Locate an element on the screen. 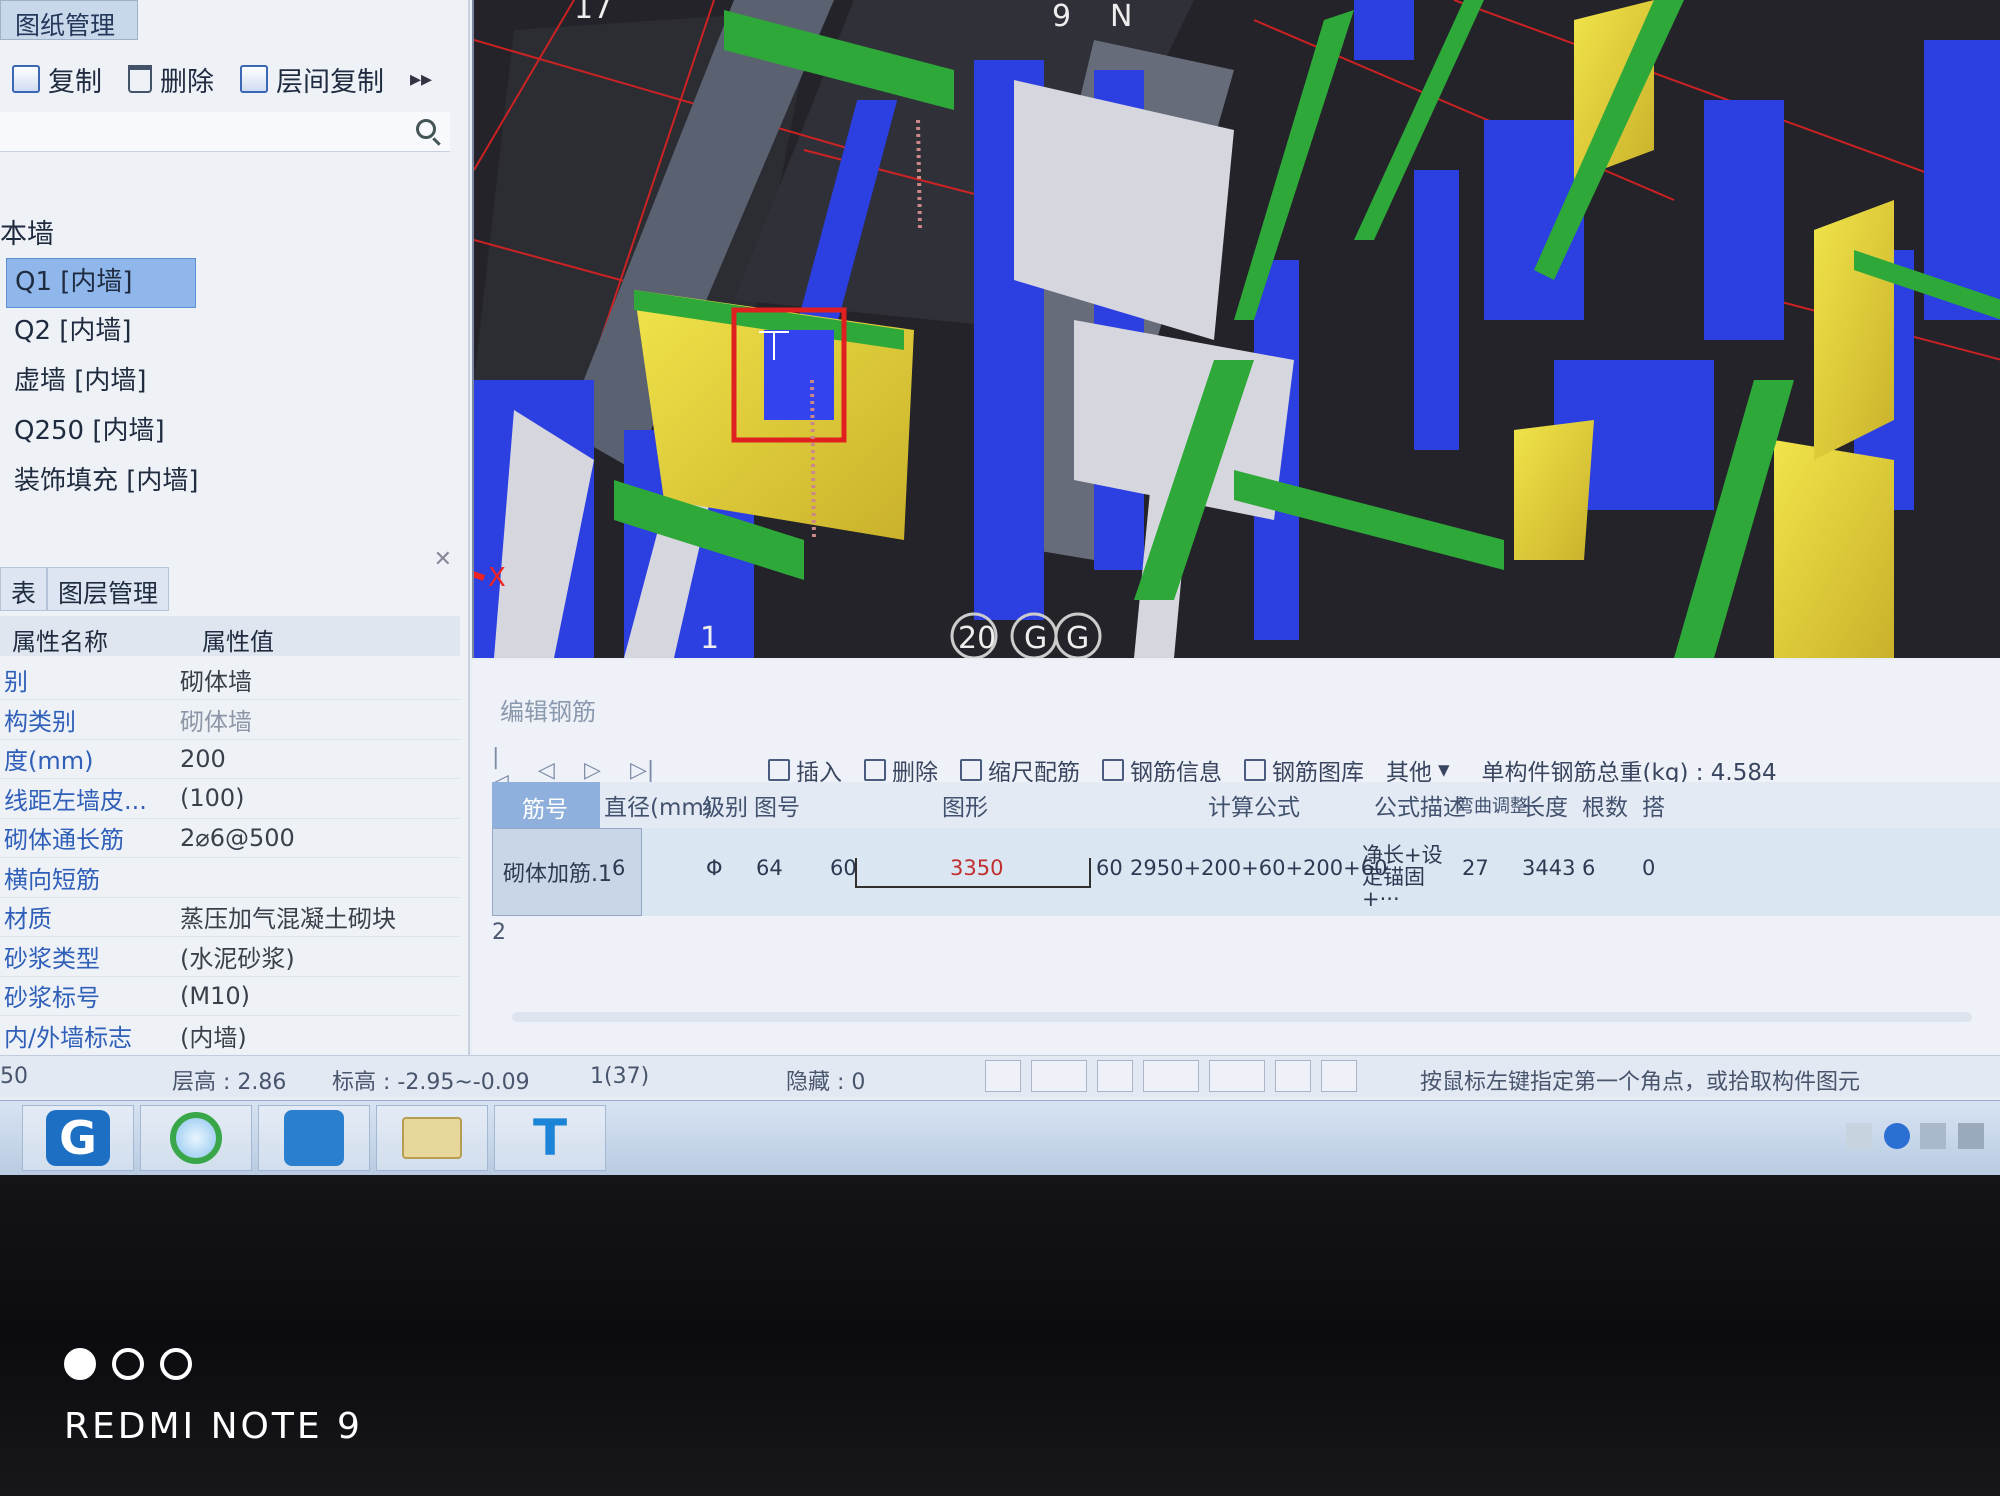 This screenshot has width=2000, height=1496. property-name: 构类别 is located at coordinates (85, 719).